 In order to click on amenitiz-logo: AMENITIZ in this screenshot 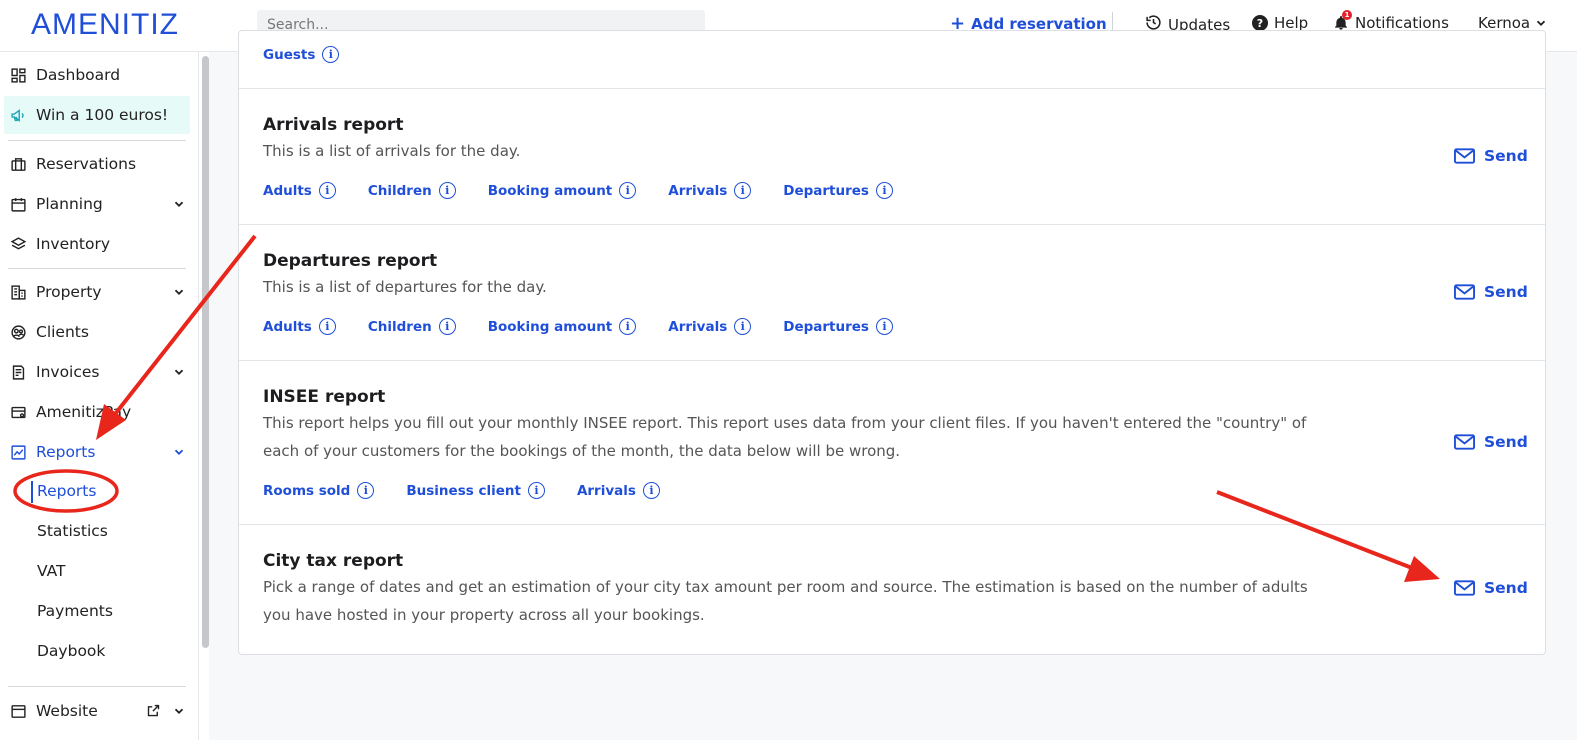, I will do `click(105, 25)`.